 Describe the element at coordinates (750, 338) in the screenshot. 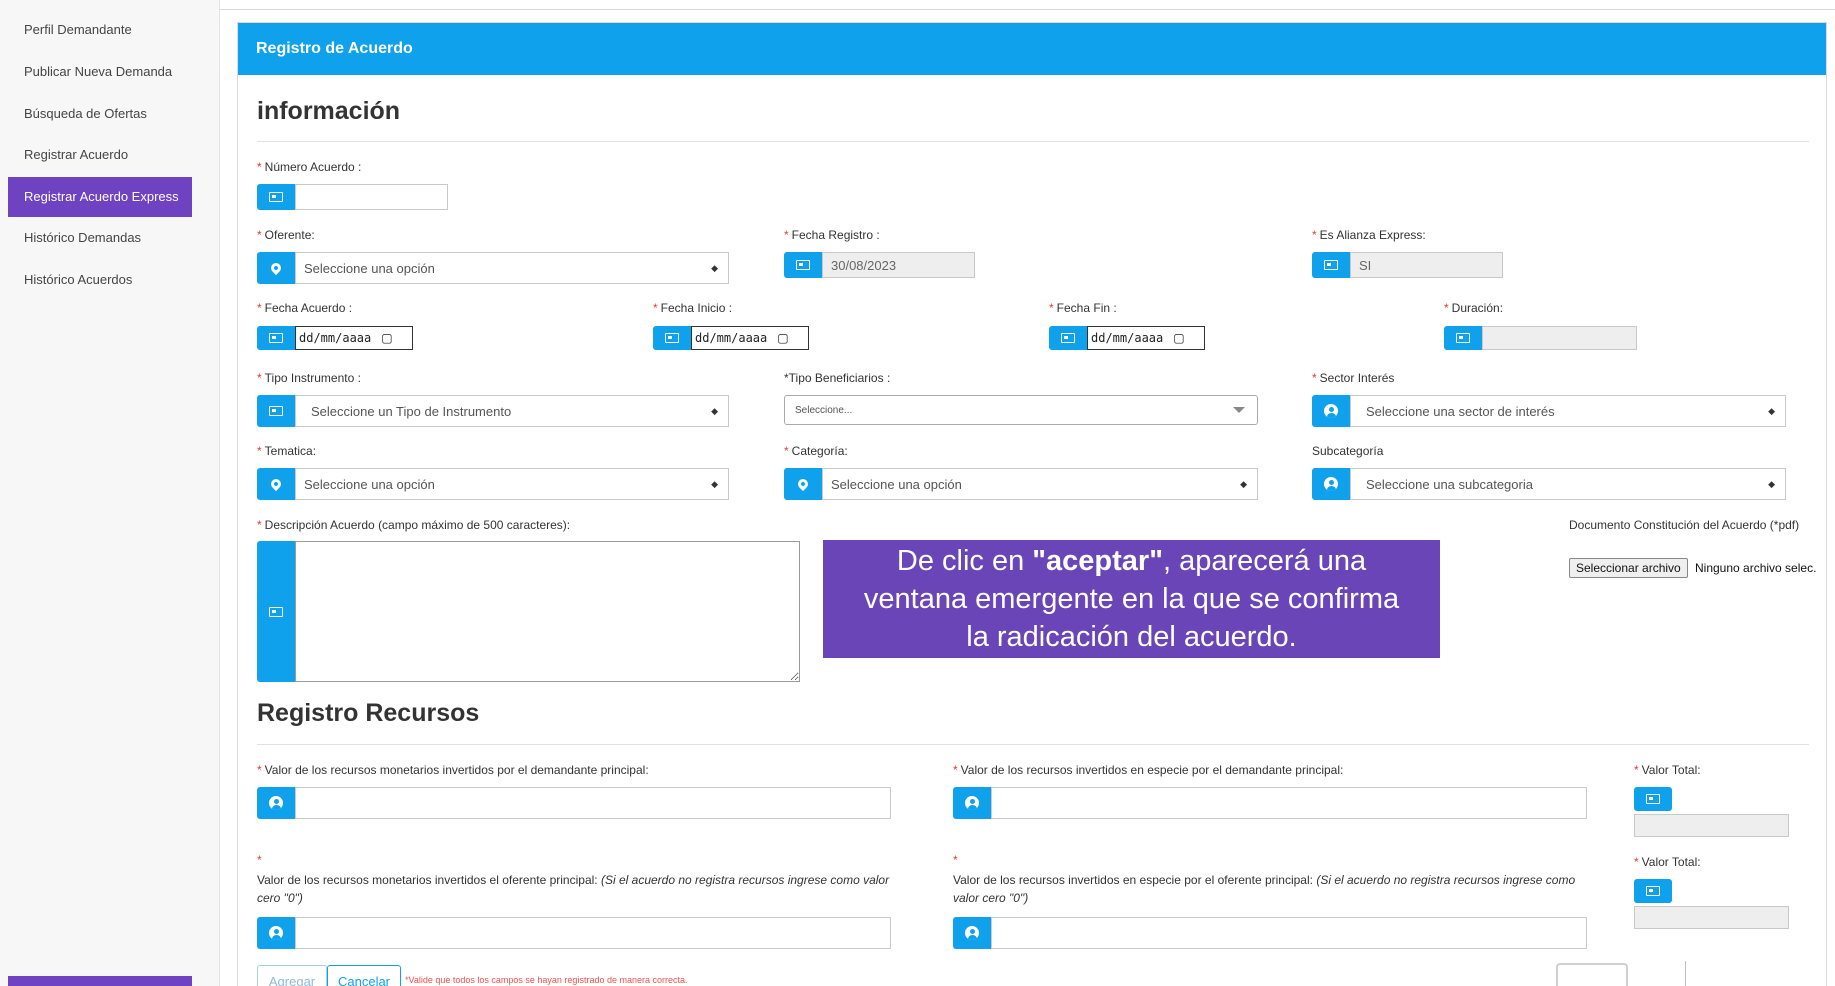

I see `fecha-inicio-input: dd/mm/aaaa ▢` at that location.